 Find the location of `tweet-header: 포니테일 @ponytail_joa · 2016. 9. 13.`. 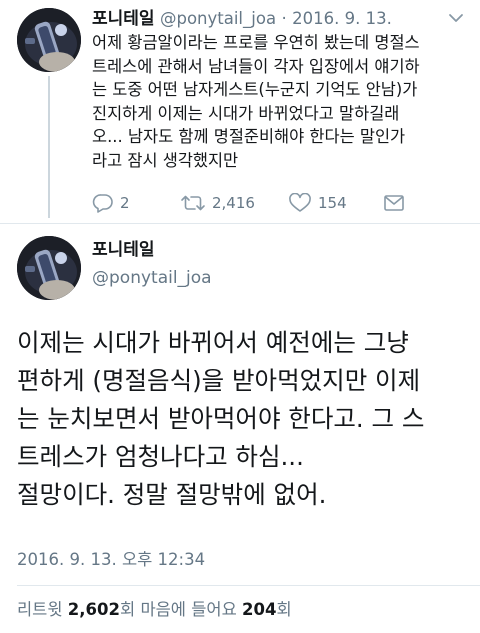

tweet-header: 포니테일 @ponytail_joa · 2016. 9. 13. is located at coordinates (257, 19).